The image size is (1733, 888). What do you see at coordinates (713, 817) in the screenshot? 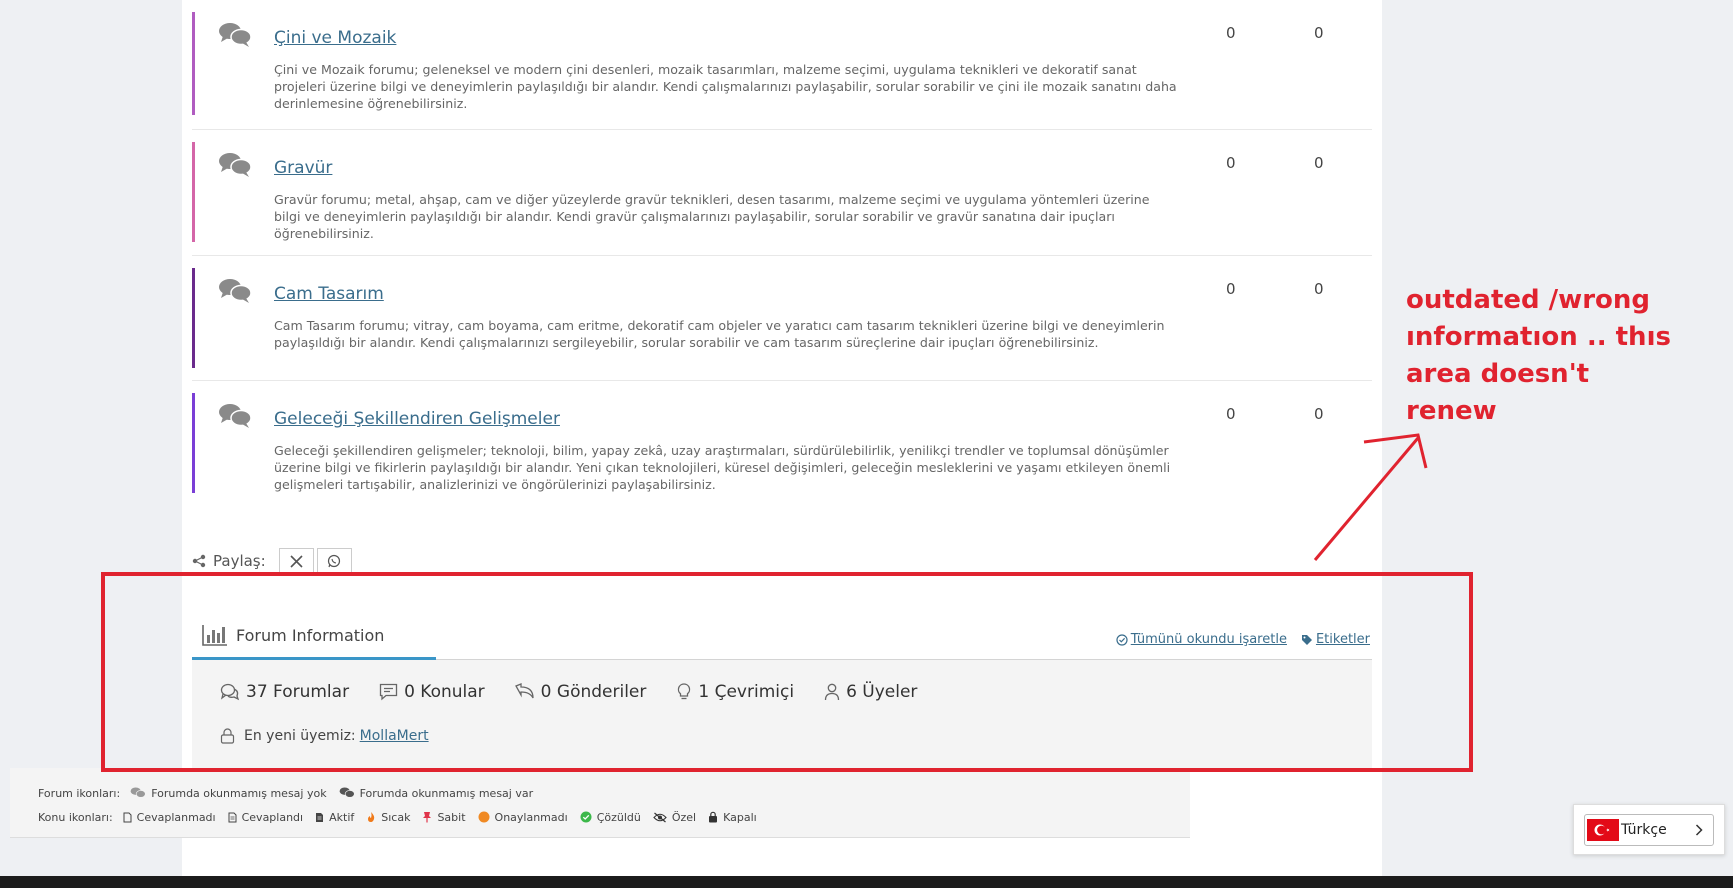
I see `lock-icon` at bounding box center [713, 817].